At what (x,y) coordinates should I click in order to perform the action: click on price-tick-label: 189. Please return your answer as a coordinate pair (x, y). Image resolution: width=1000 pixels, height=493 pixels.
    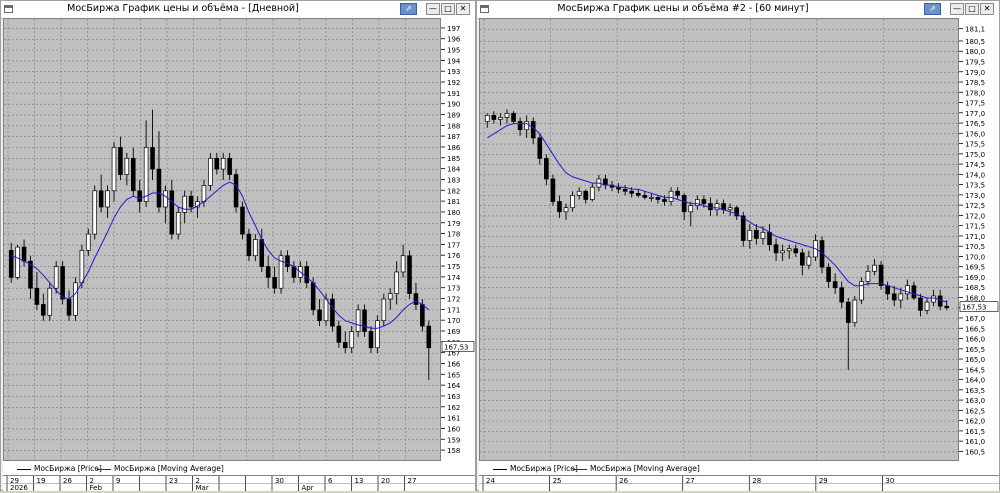
    Looking at the image, I should click on (453, 116).